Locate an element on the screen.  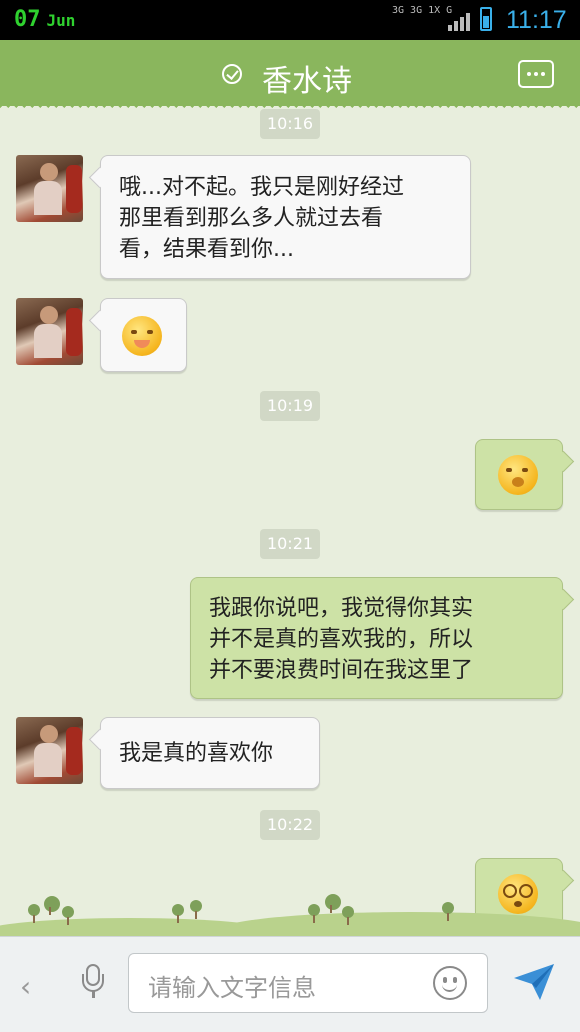
shy-face-emoji is located at coordinates (142, 336).